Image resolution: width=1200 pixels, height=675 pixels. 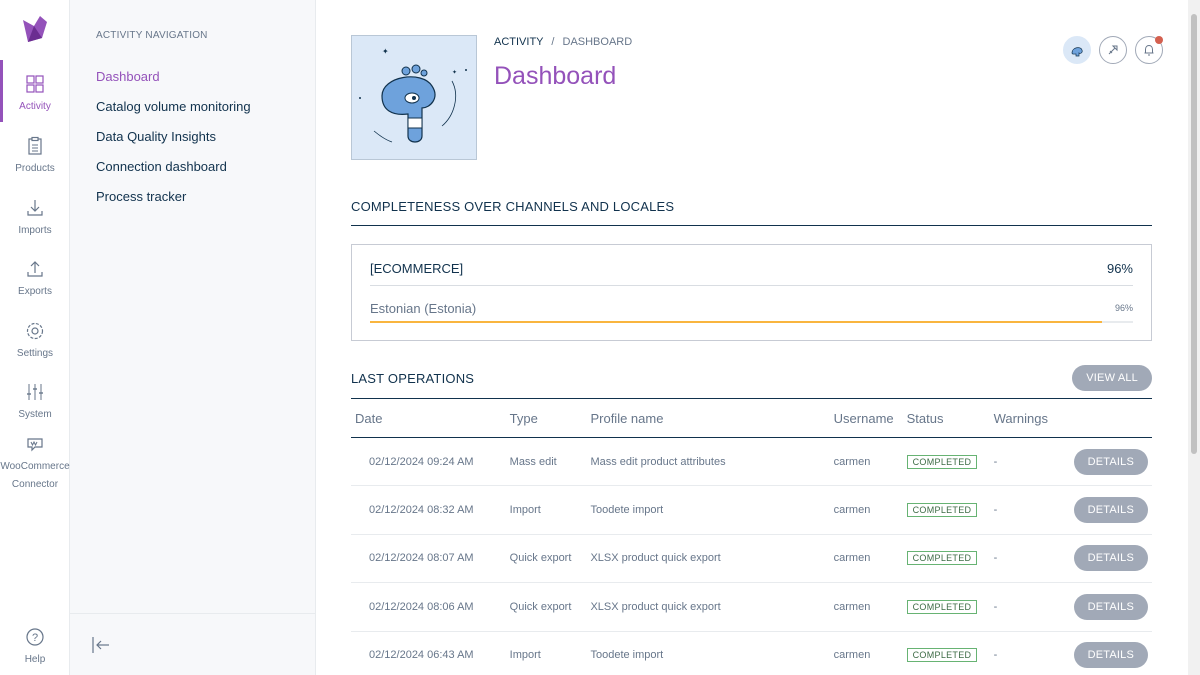 What do you see at coordinates (1119, 268) in the screenshot?
I see `channel-completeness-ratio: 96%` at bounding box center [1119, 268].